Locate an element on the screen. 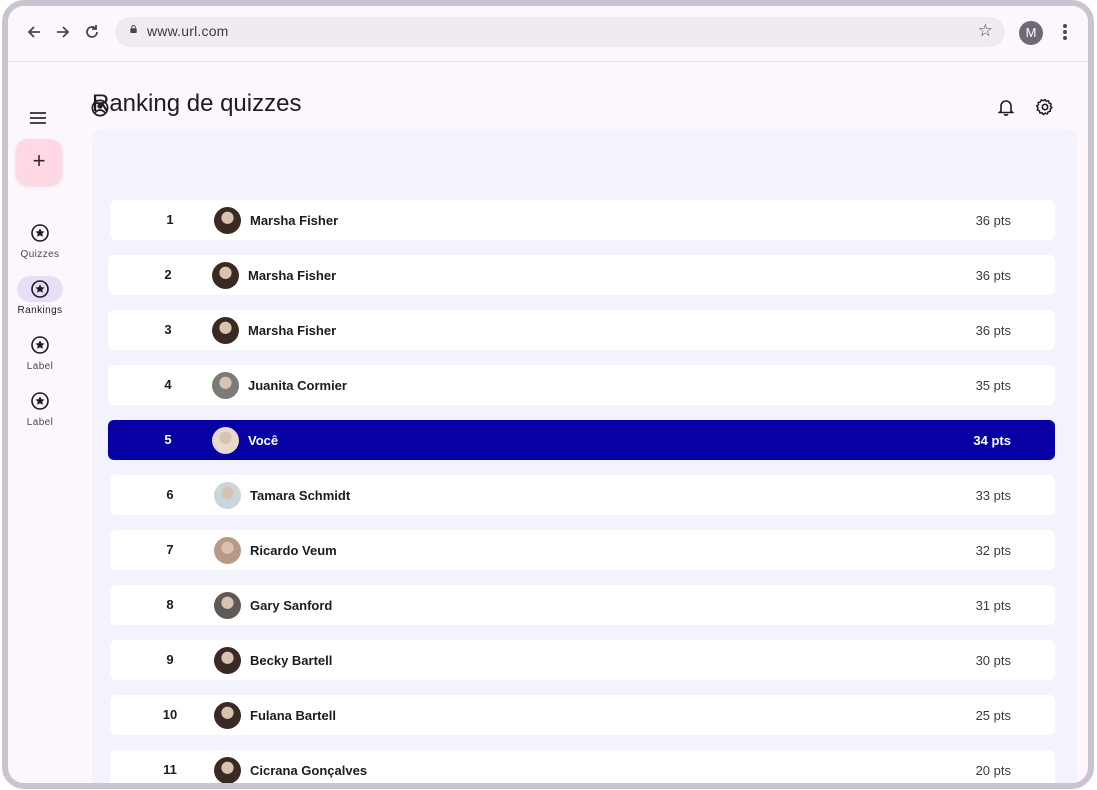 The image size is (1097, 790). more-vert-icon is located at coordinates (1065, 33).